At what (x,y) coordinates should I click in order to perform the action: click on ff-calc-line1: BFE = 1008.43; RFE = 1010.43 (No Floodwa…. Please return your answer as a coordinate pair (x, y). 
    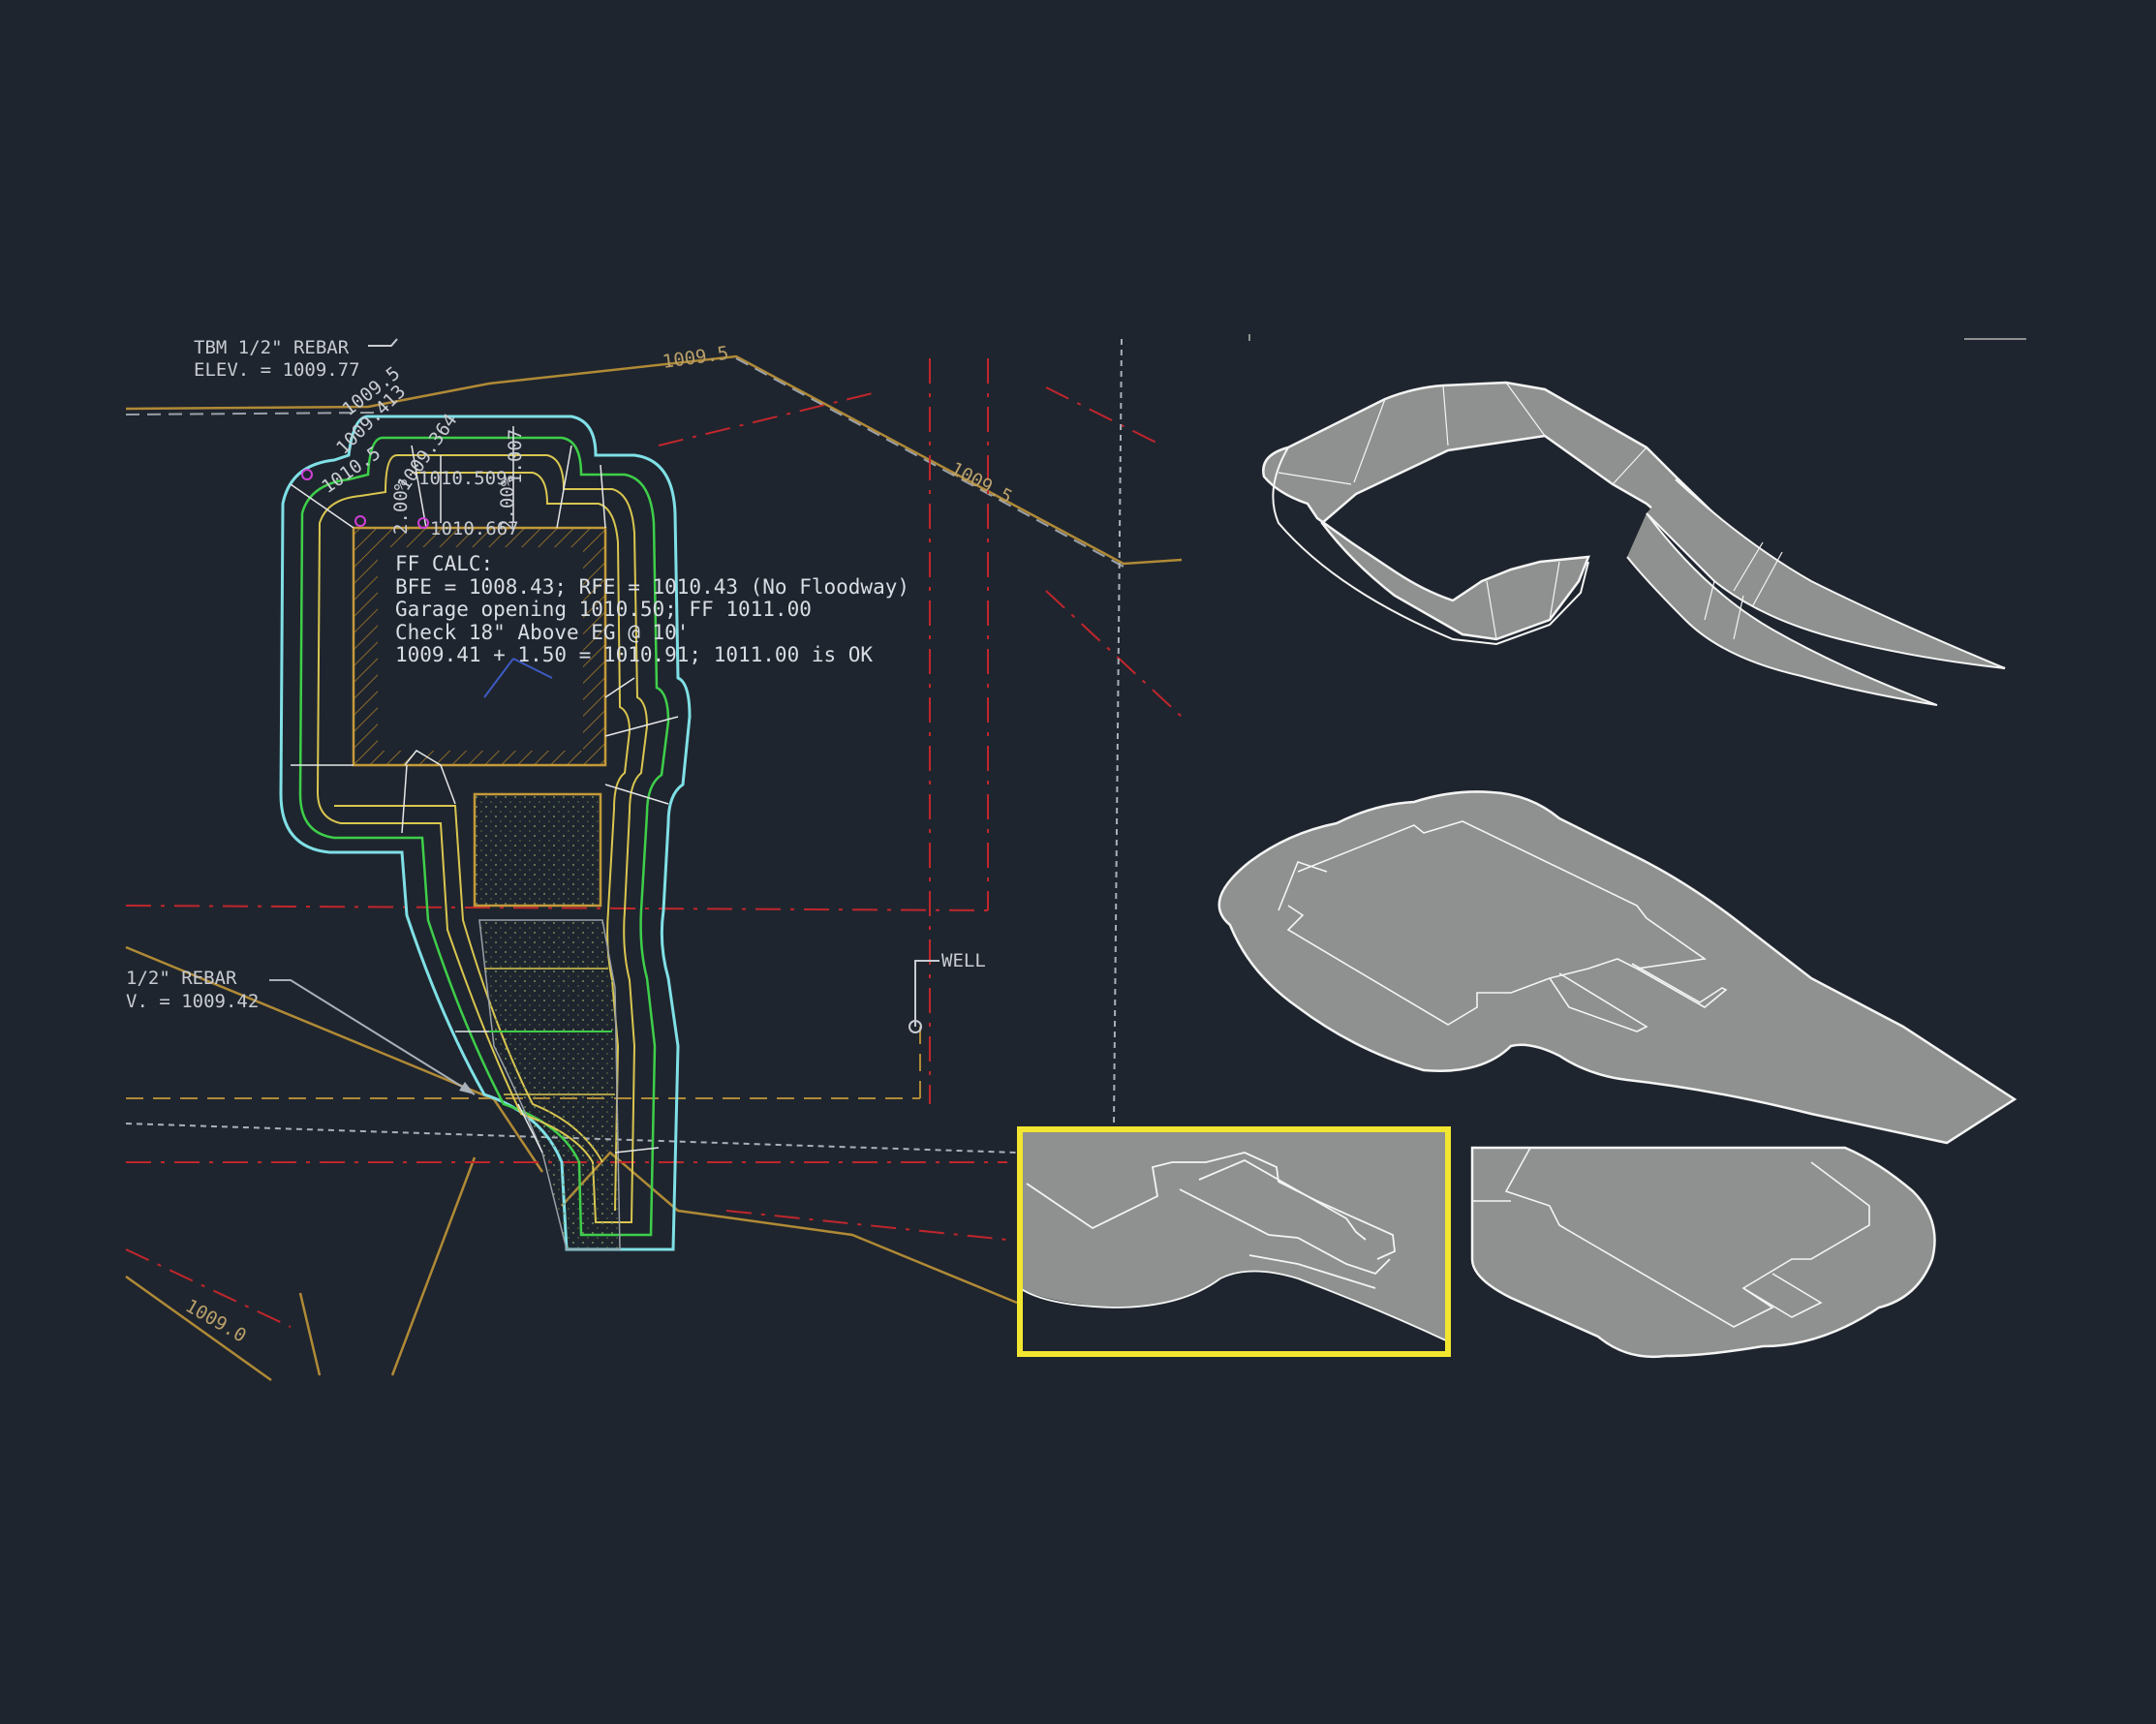
    Looking at the image, I should click on (652, 587).